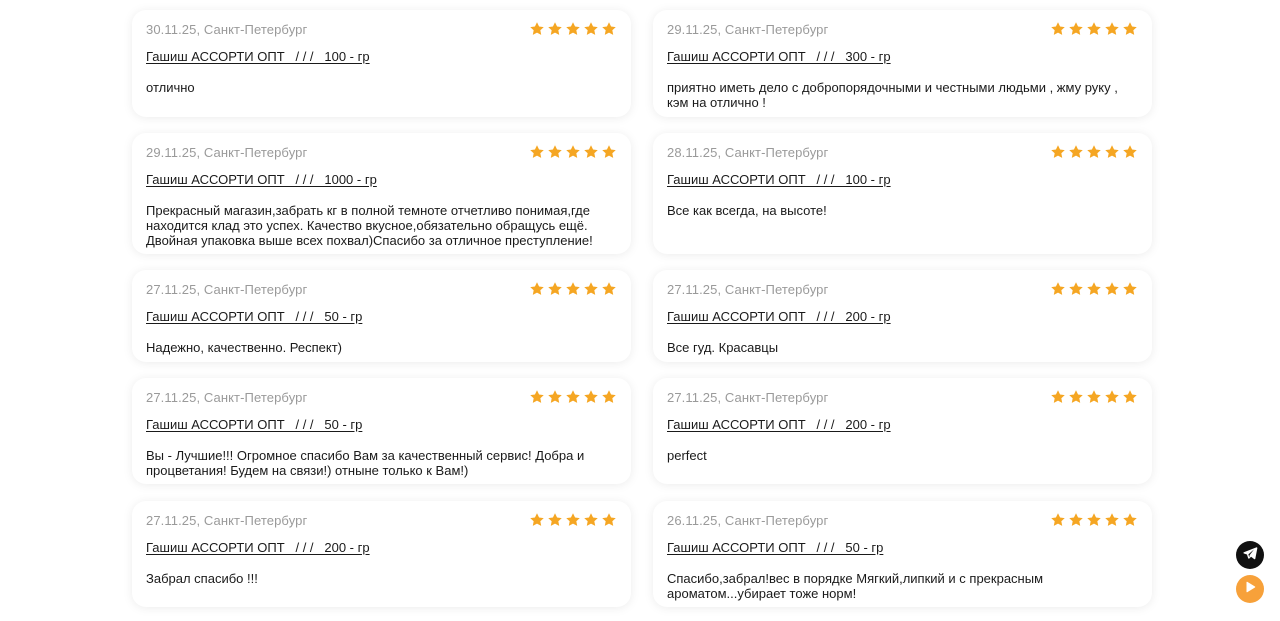  Describe the element at coordinates (170, 87) in the screenshot. I see `review-text: отлично` at that location.